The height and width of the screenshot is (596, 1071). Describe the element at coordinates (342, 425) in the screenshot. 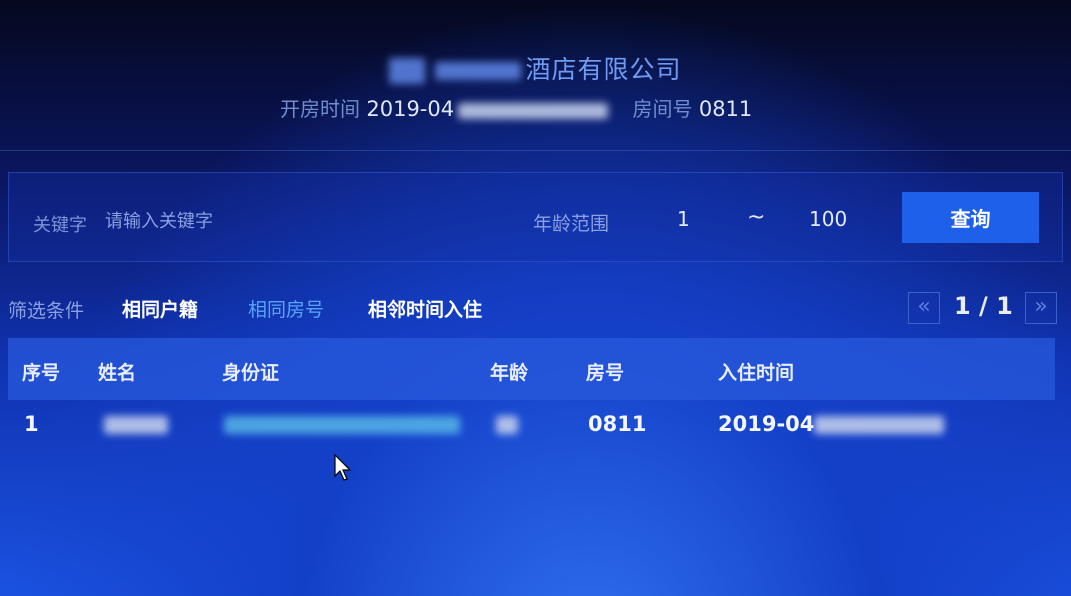

I see `blurred-id-card` at that location.